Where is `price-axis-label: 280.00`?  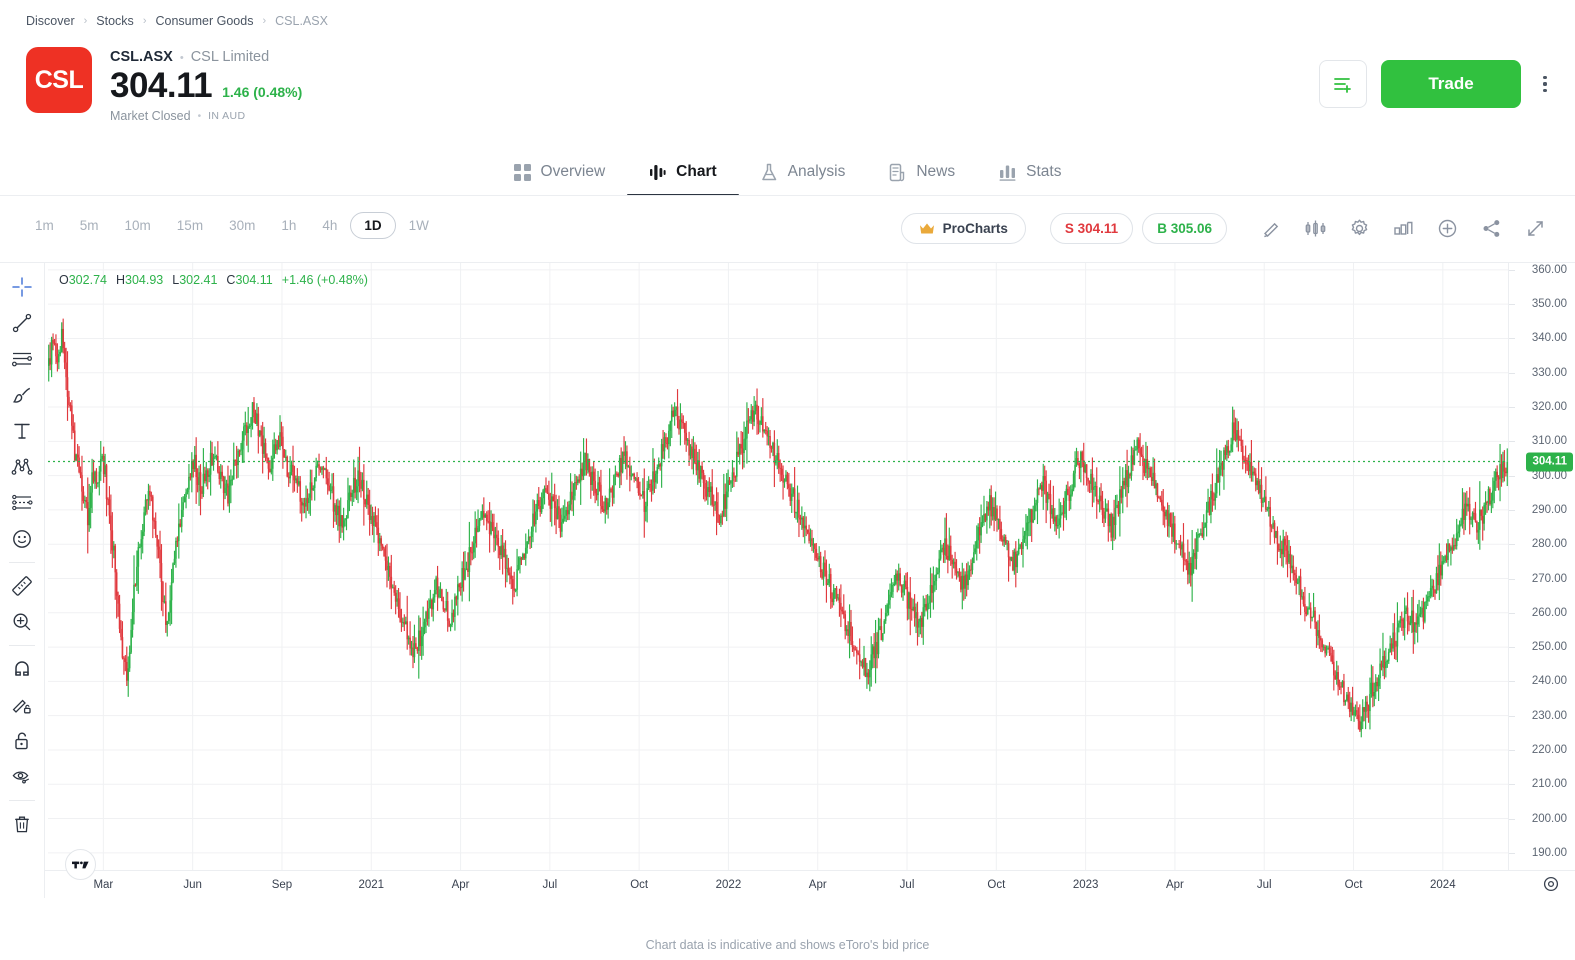 price-axis-label: 280.00 is located at coordinates (1549, 544).